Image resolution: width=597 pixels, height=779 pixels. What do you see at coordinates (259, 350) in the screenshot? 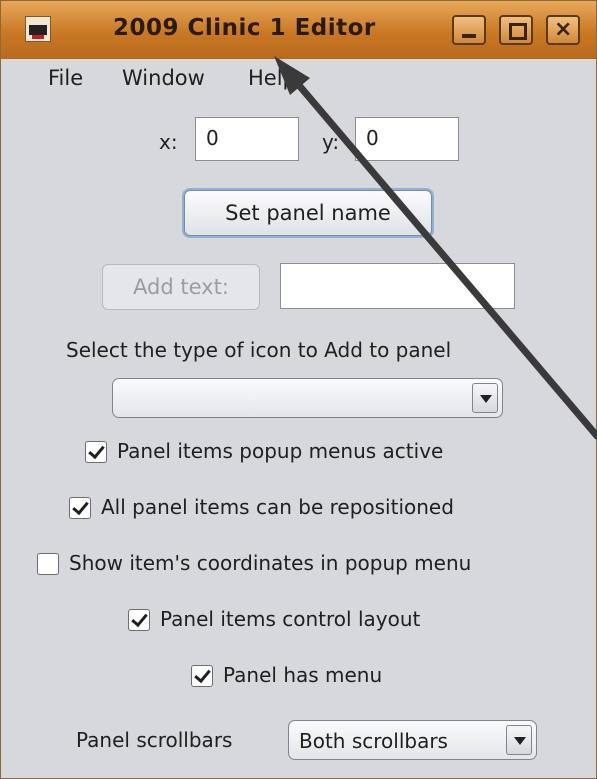
I see `icon-type-label: Select the type of icon to Add to panel` at bounding box center [259, 350].